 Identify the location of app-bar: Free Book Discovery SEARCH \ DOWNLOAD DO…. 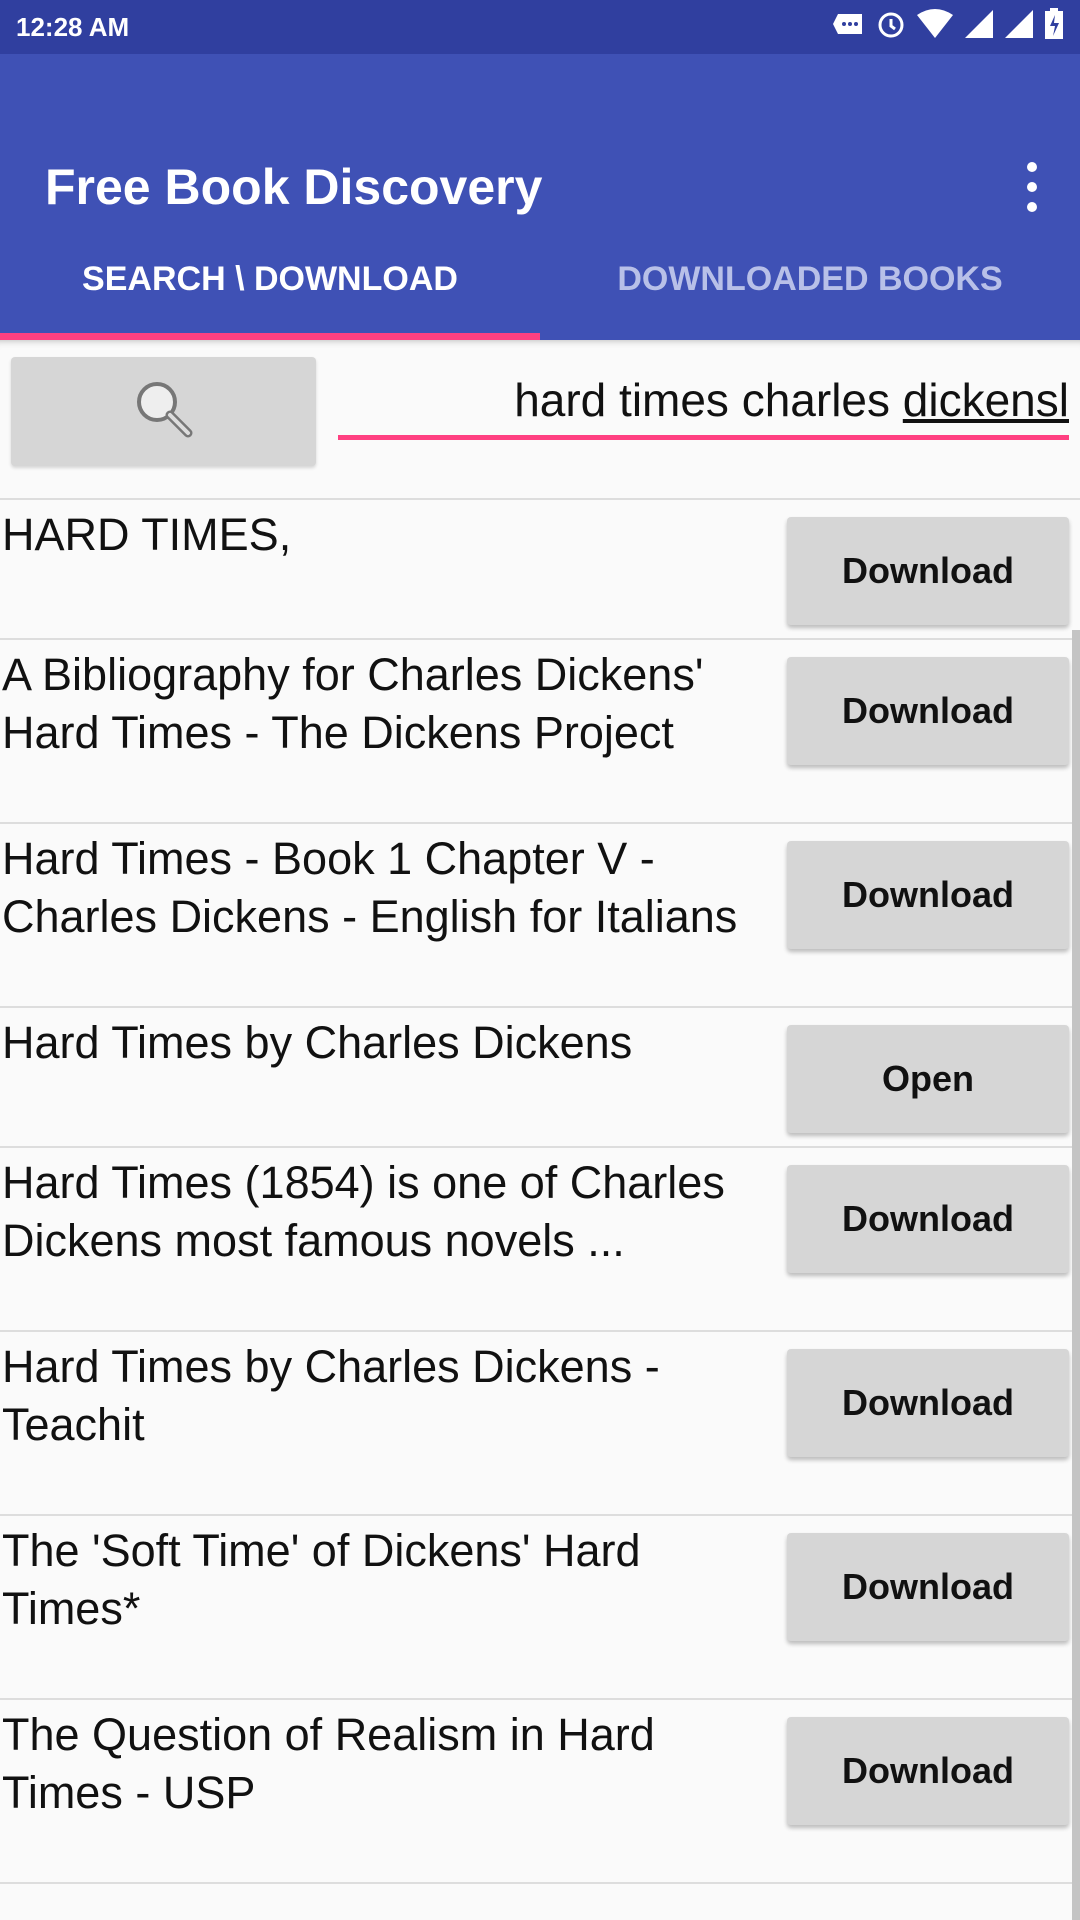
(540, 197).